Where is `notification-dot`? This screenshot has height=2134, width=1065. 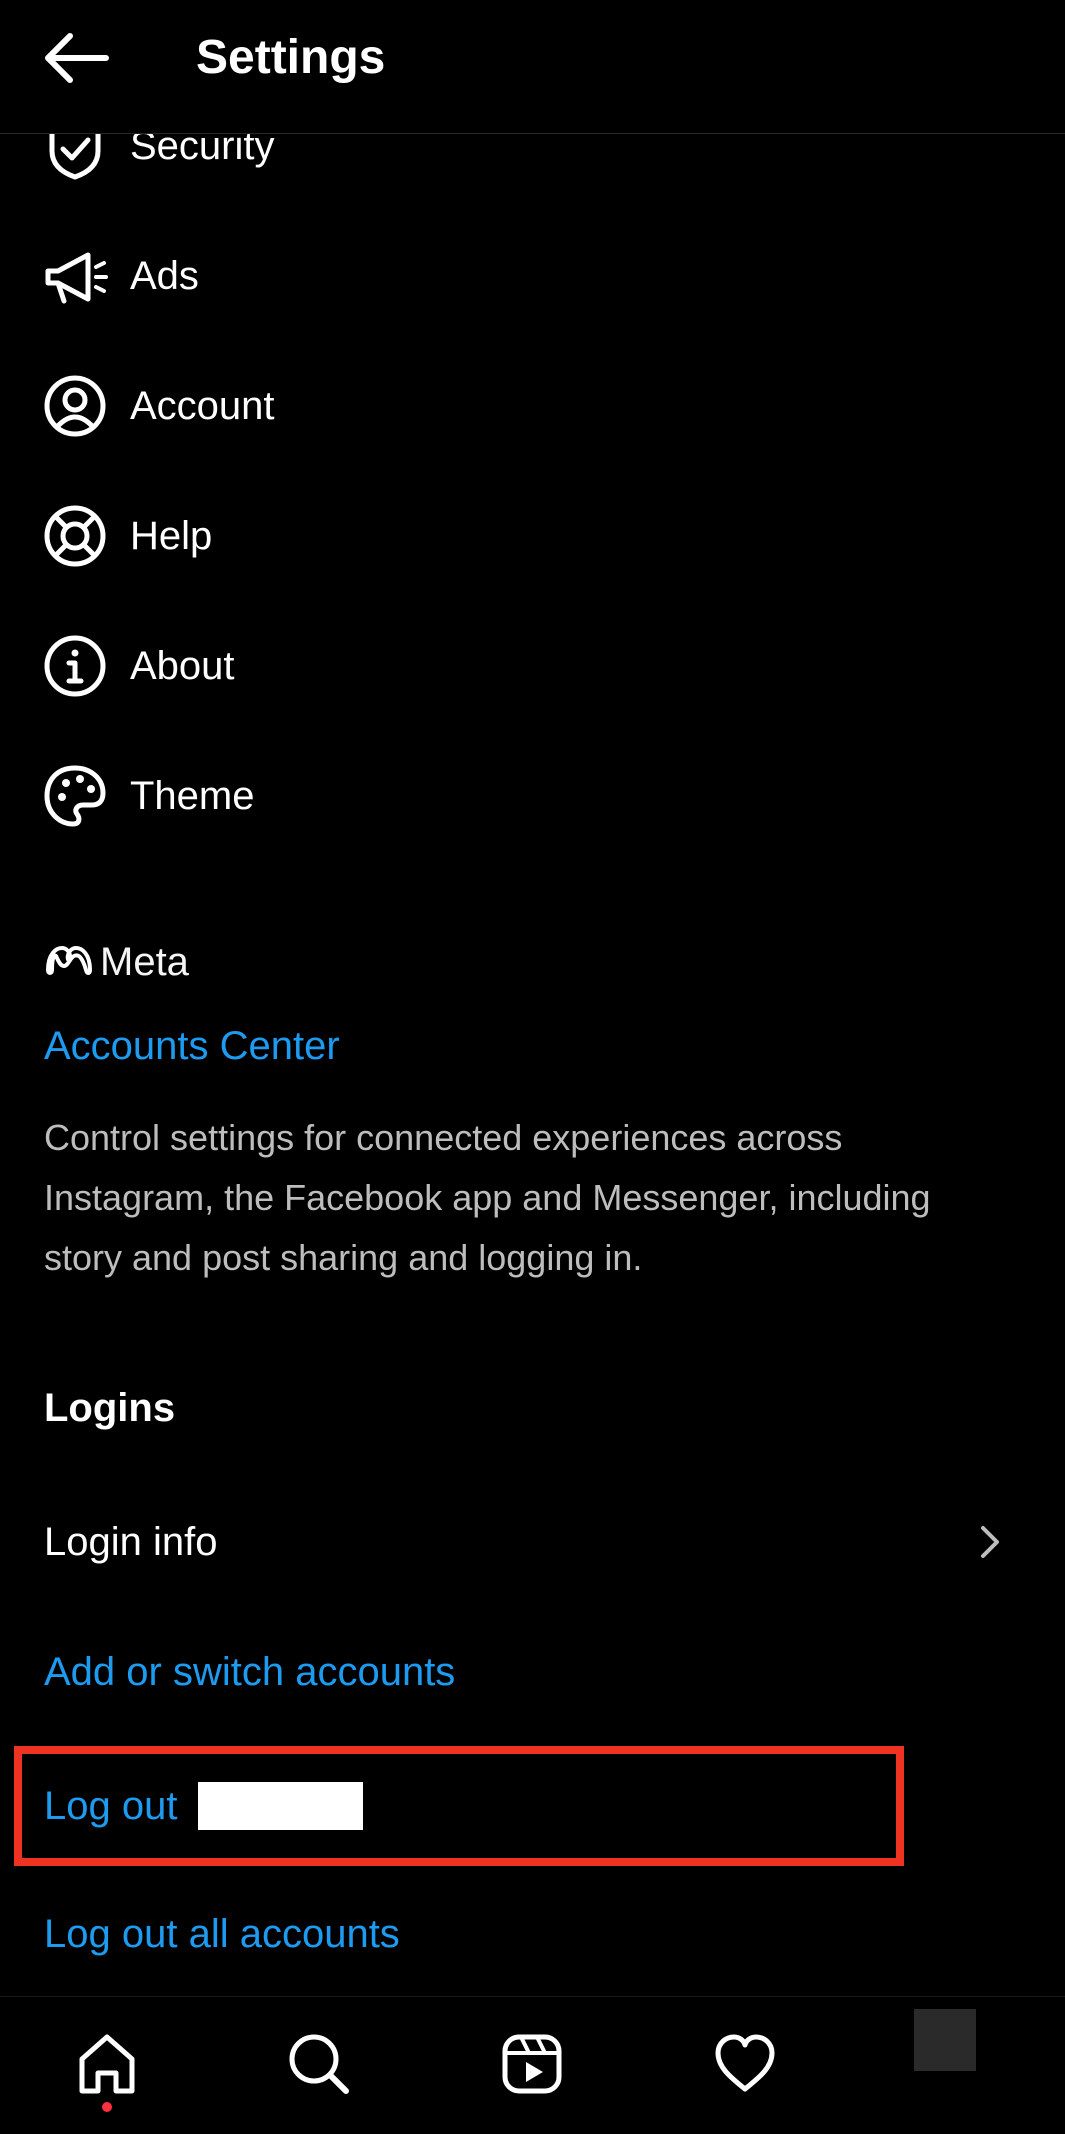 notification-dot is located at coordinates (107, 2107).